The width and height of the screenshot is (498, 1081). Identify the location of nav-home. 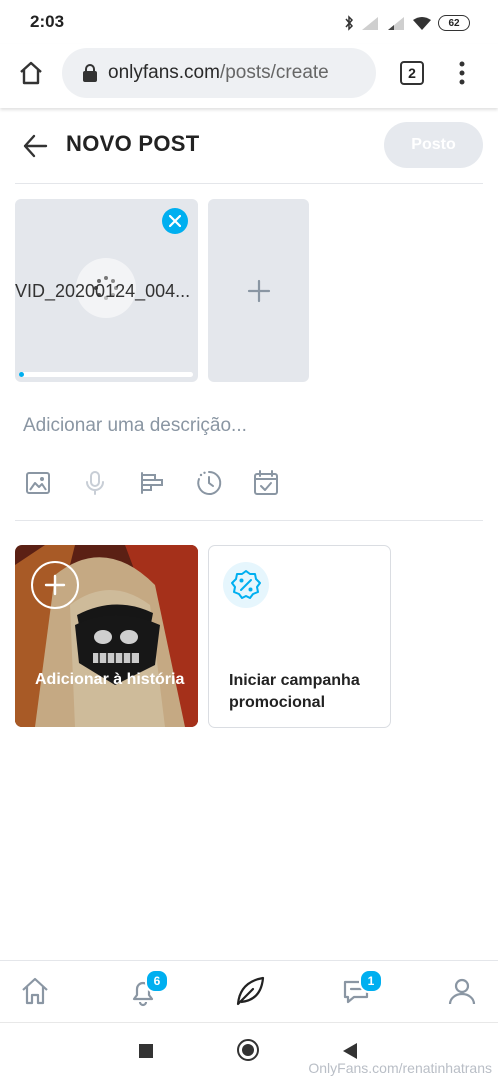
(35, 991).